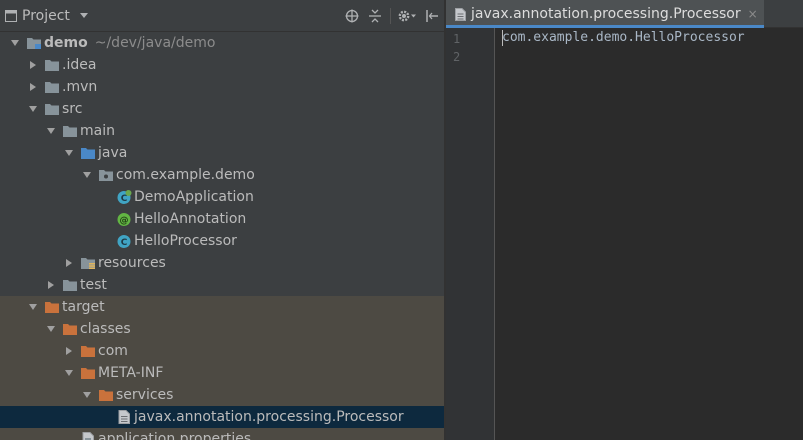  I want to click on tree-item: services, so click(222, 395).